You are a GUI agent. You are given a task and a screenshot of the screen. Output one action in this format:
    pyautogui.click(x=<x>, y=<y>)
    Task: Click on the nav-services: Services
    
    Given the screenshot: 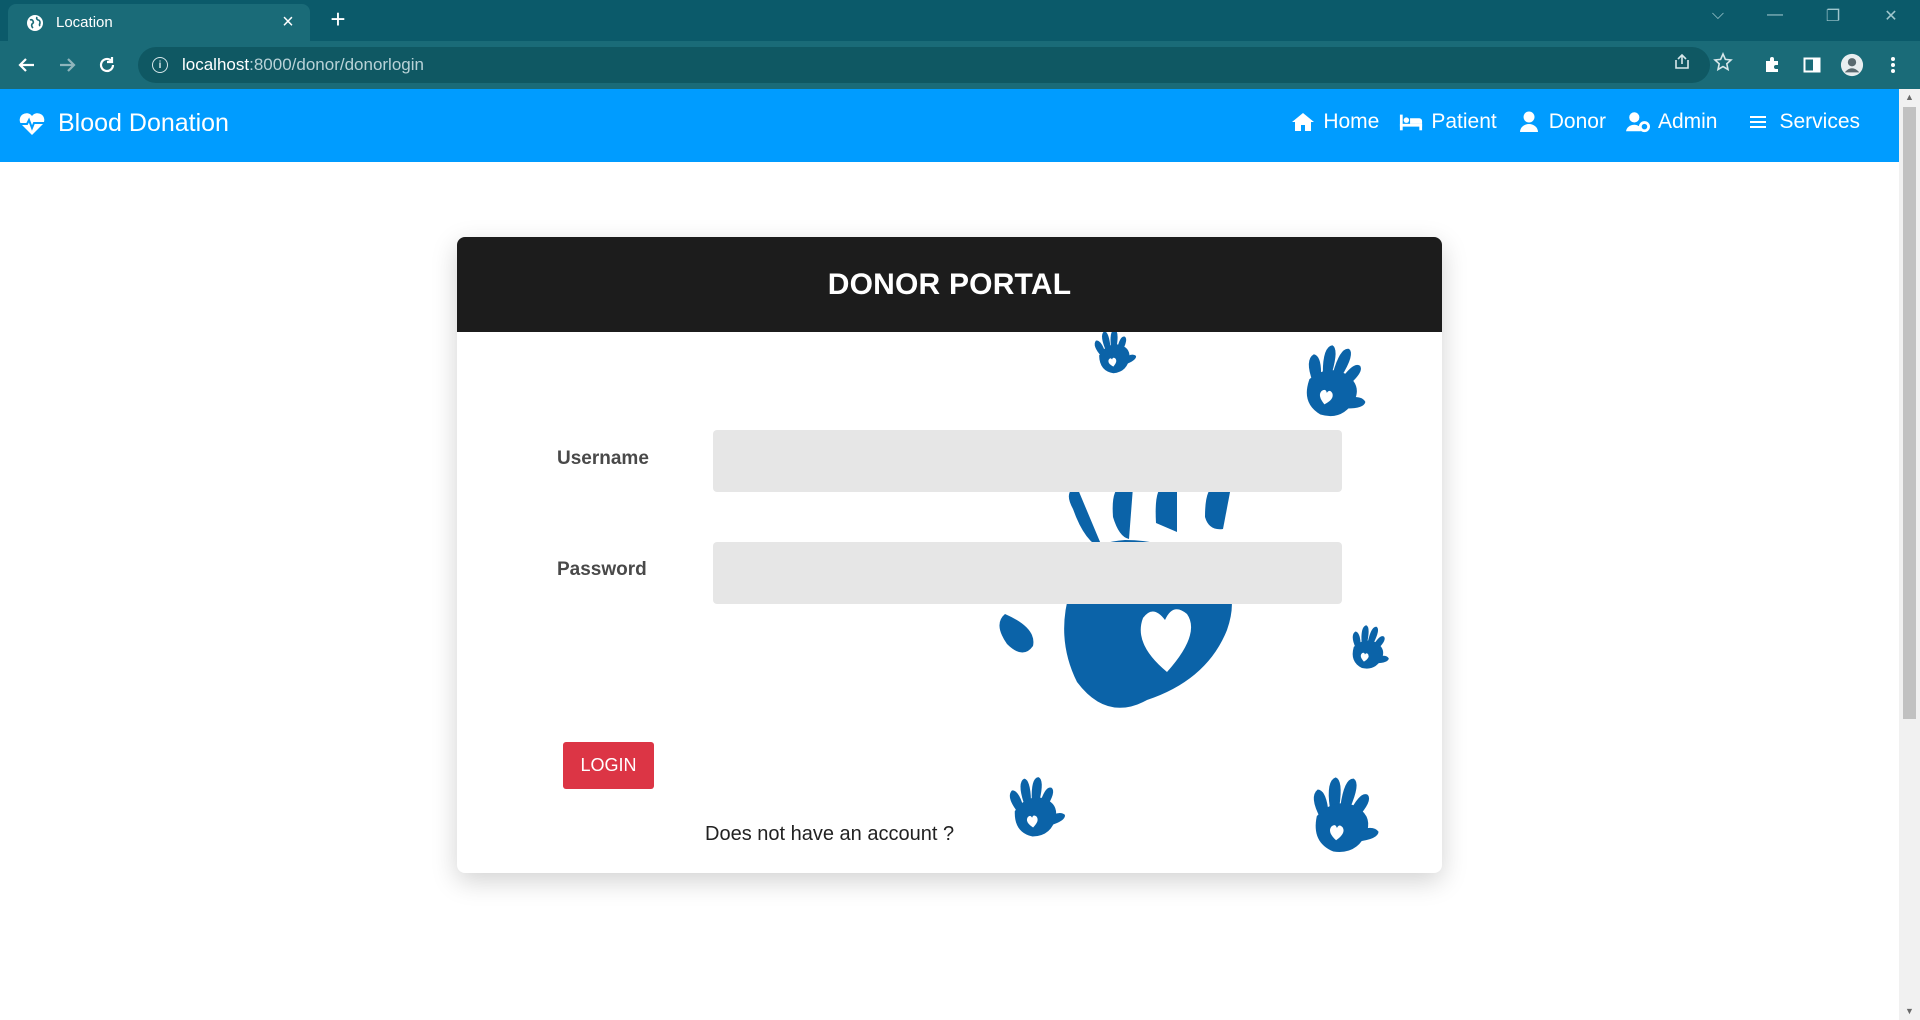 What is the action you would take?
    pyautogui.click(x=1803, y=122)
    